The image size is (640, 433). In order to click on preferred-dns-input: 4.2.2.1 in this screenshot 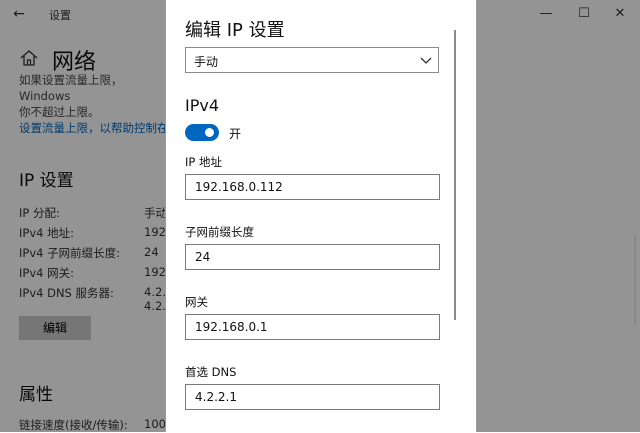, I will do `click(312, 397)`.